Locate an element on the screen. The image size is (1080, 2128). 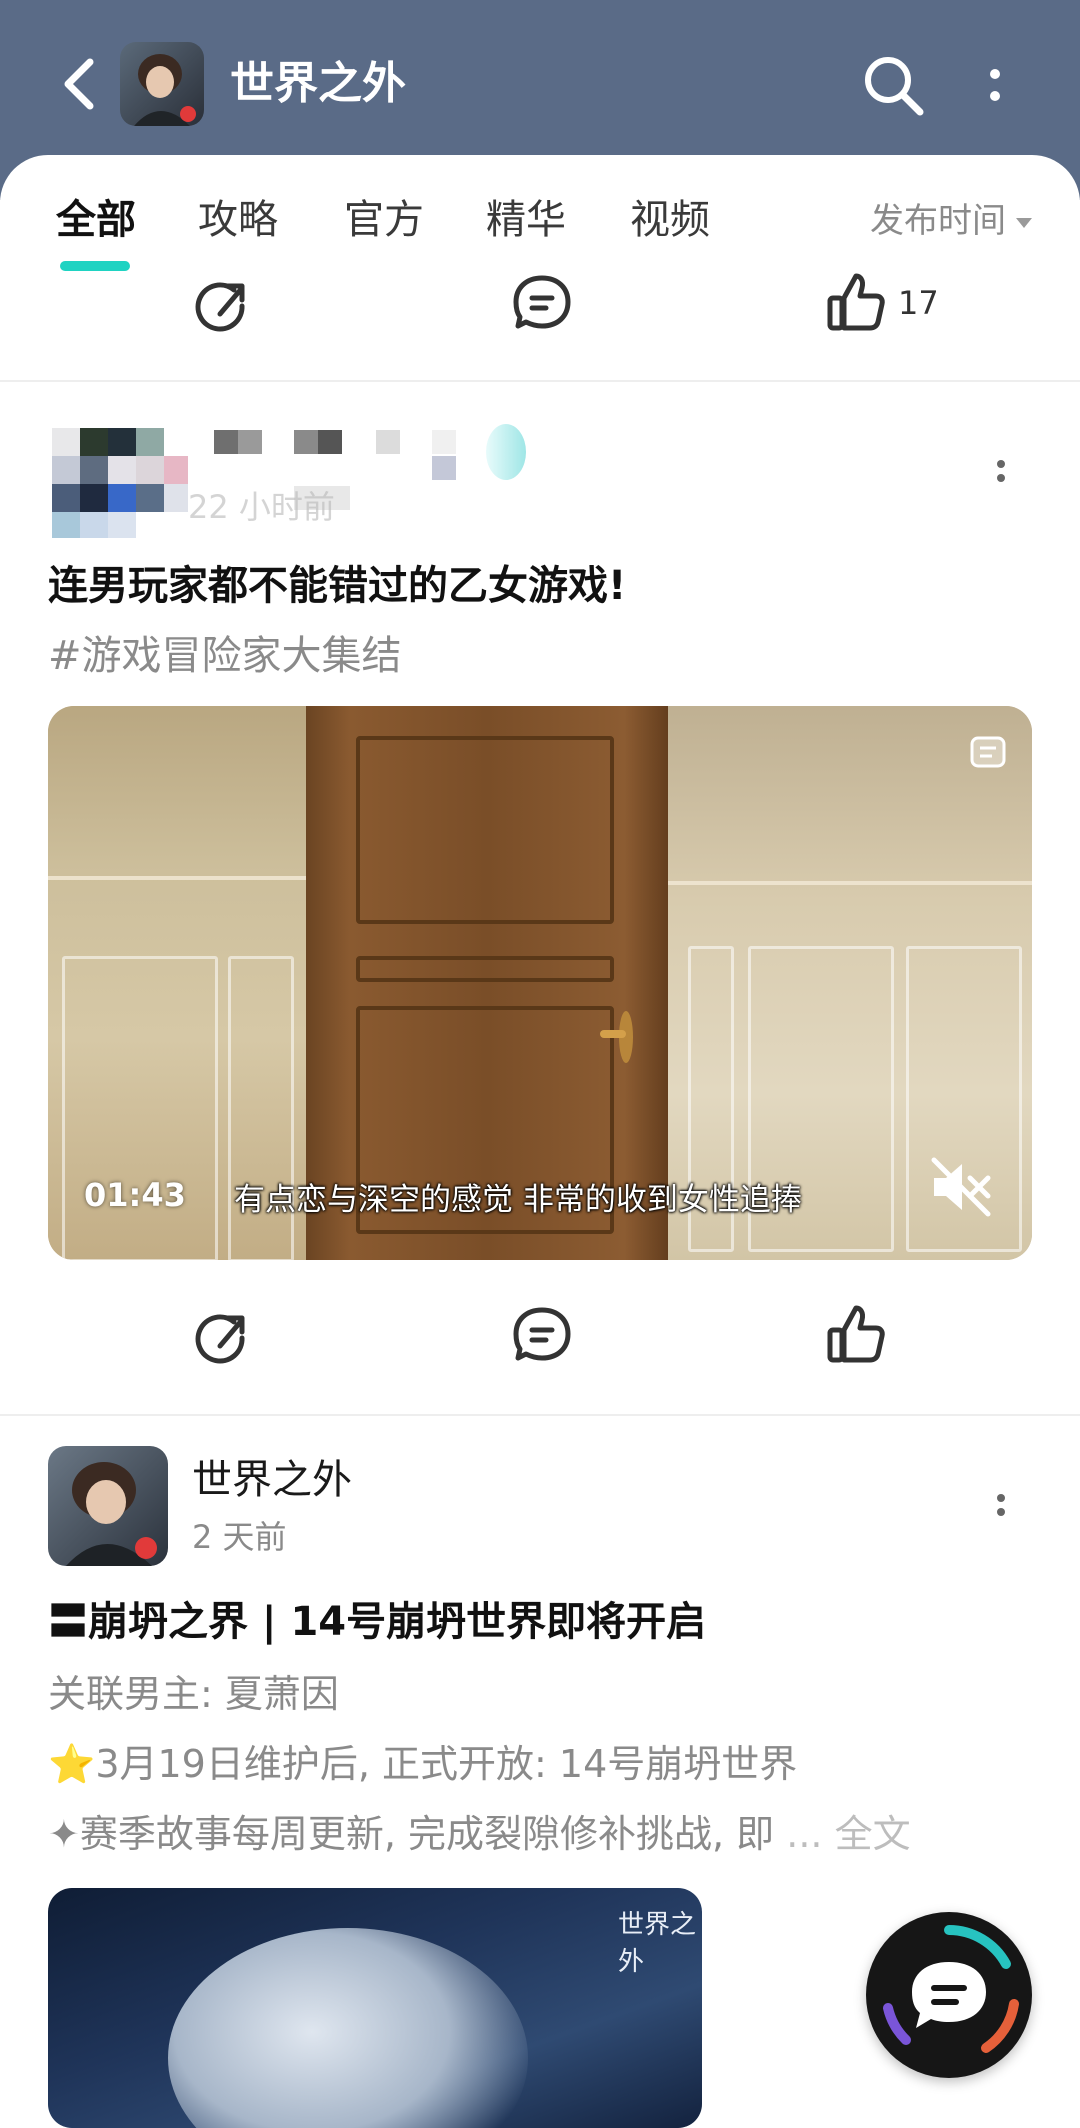
post-actions is located at coordinates (540, 1335).